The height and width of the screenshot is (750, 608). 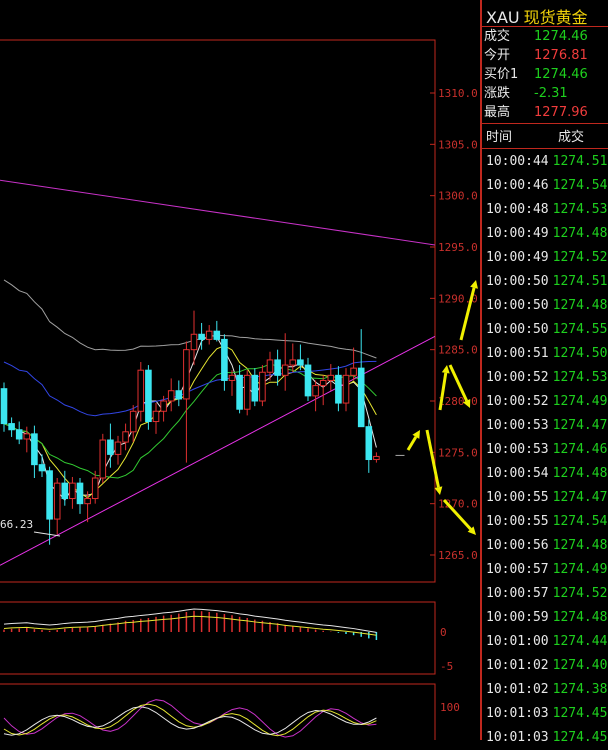 I want to click on tick-price: 1274.40, so click(x=580, y=665).